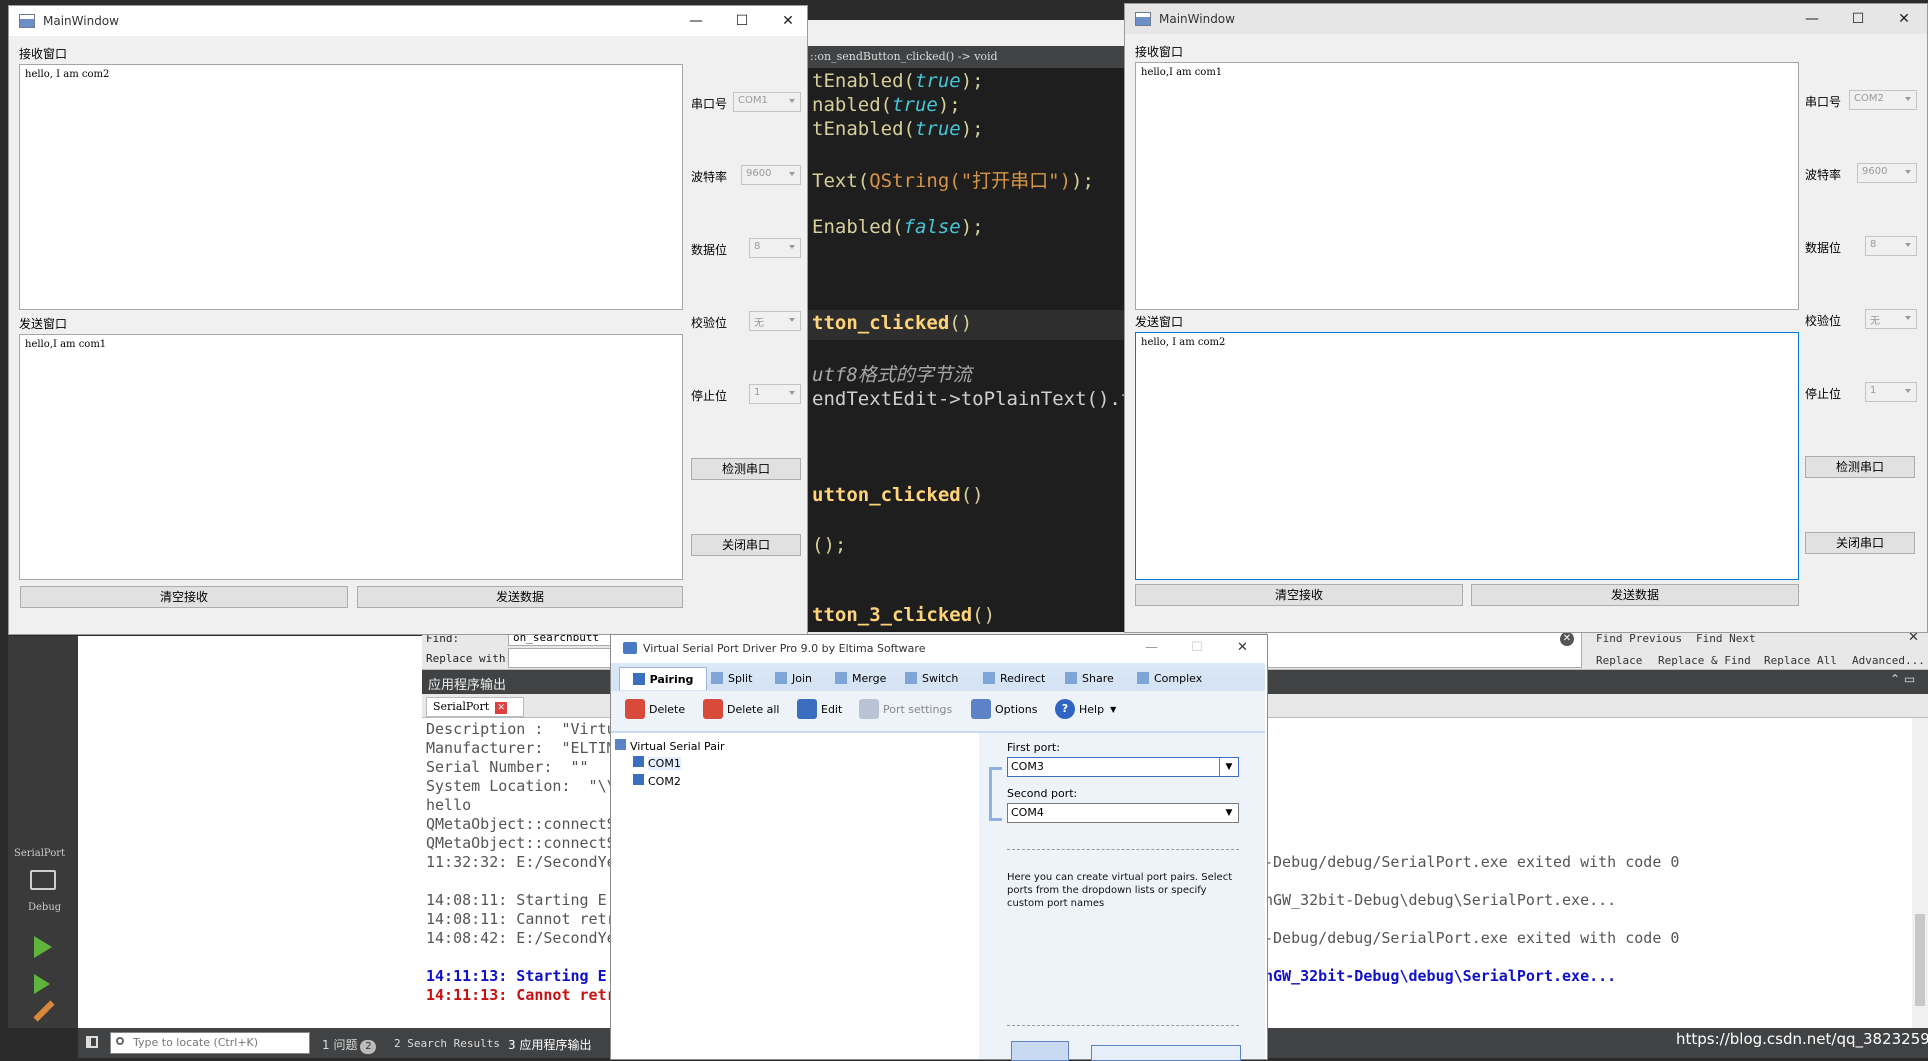 The width and height of the screenshot is (1928, 1061). Describe the element at coordinates (793, 678) in the screenshot. I see `tab-join: Join` at that location.